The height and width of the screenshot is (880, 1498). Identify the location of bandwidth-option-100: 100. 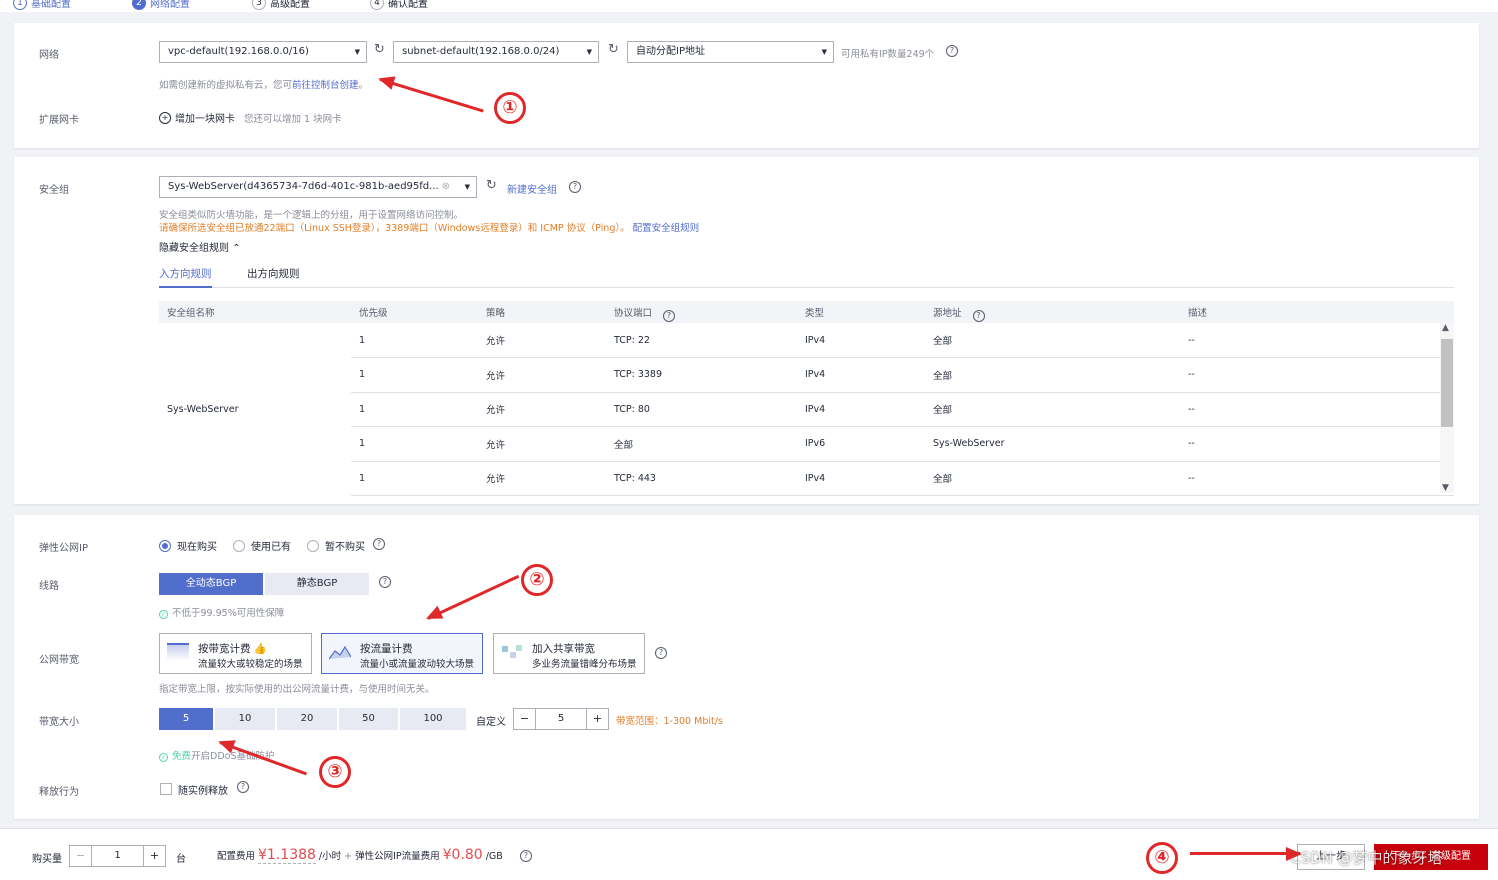
(433, 719).